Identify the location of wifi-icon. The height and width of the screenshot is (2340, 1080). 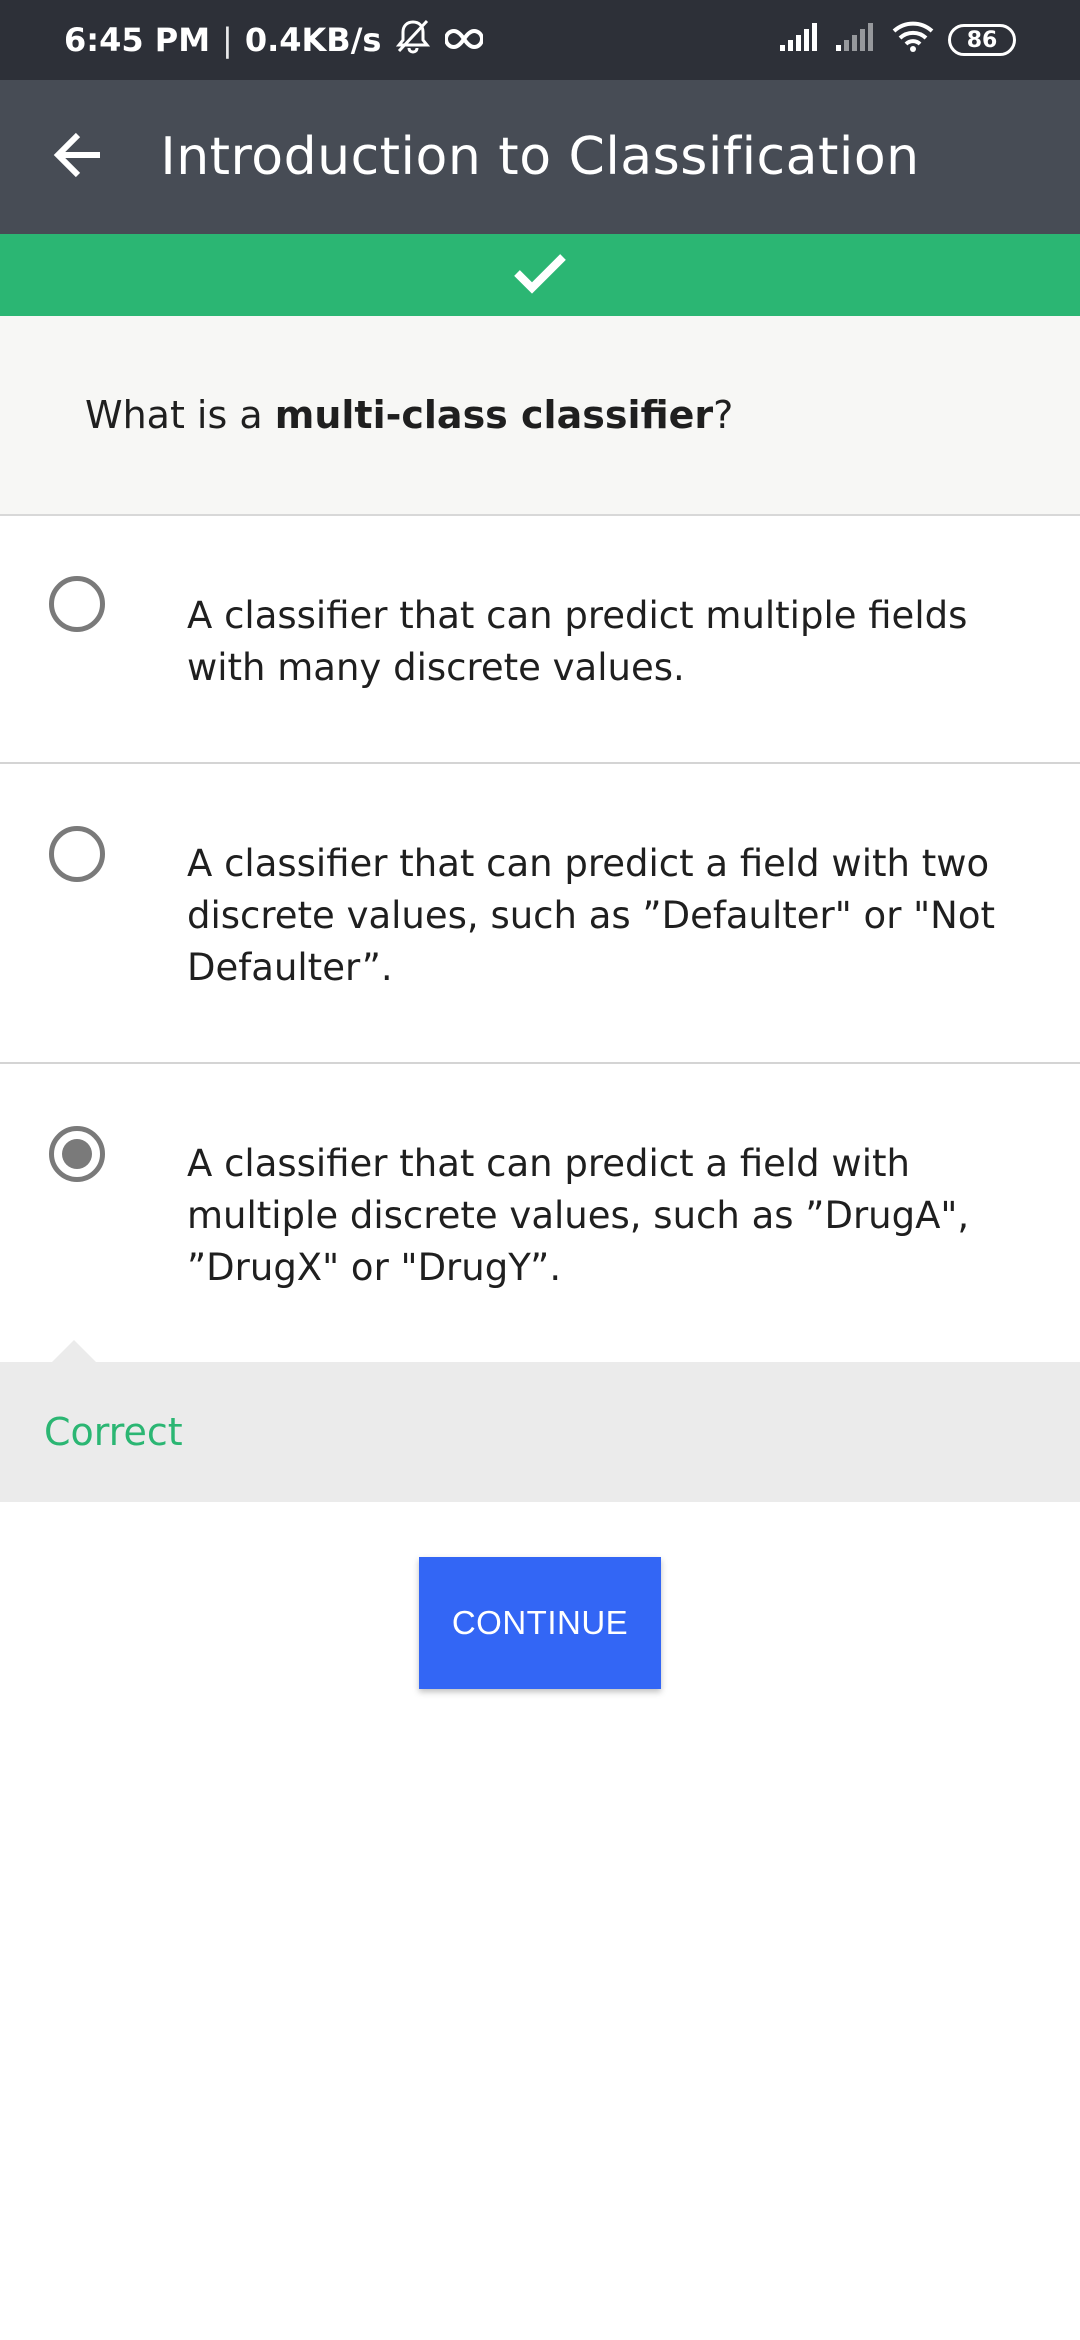
(913, 40).